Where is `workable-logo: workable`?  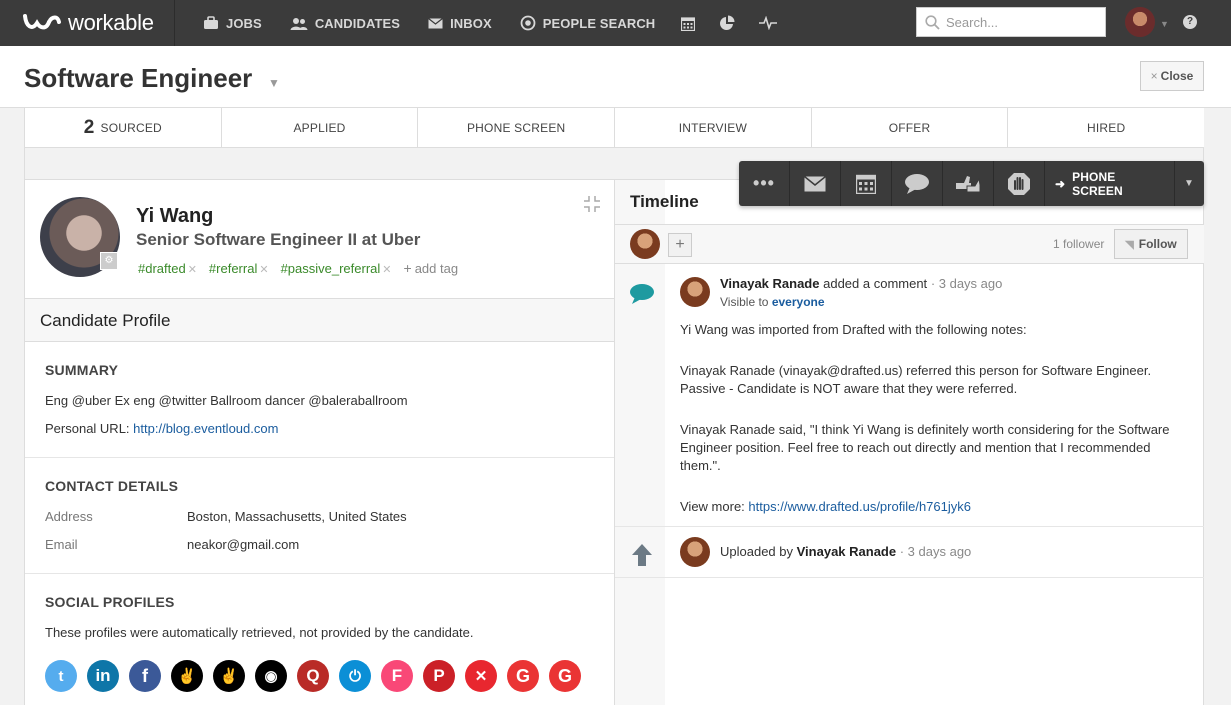 workable-logo: workable is located at coordinates (87, 23).